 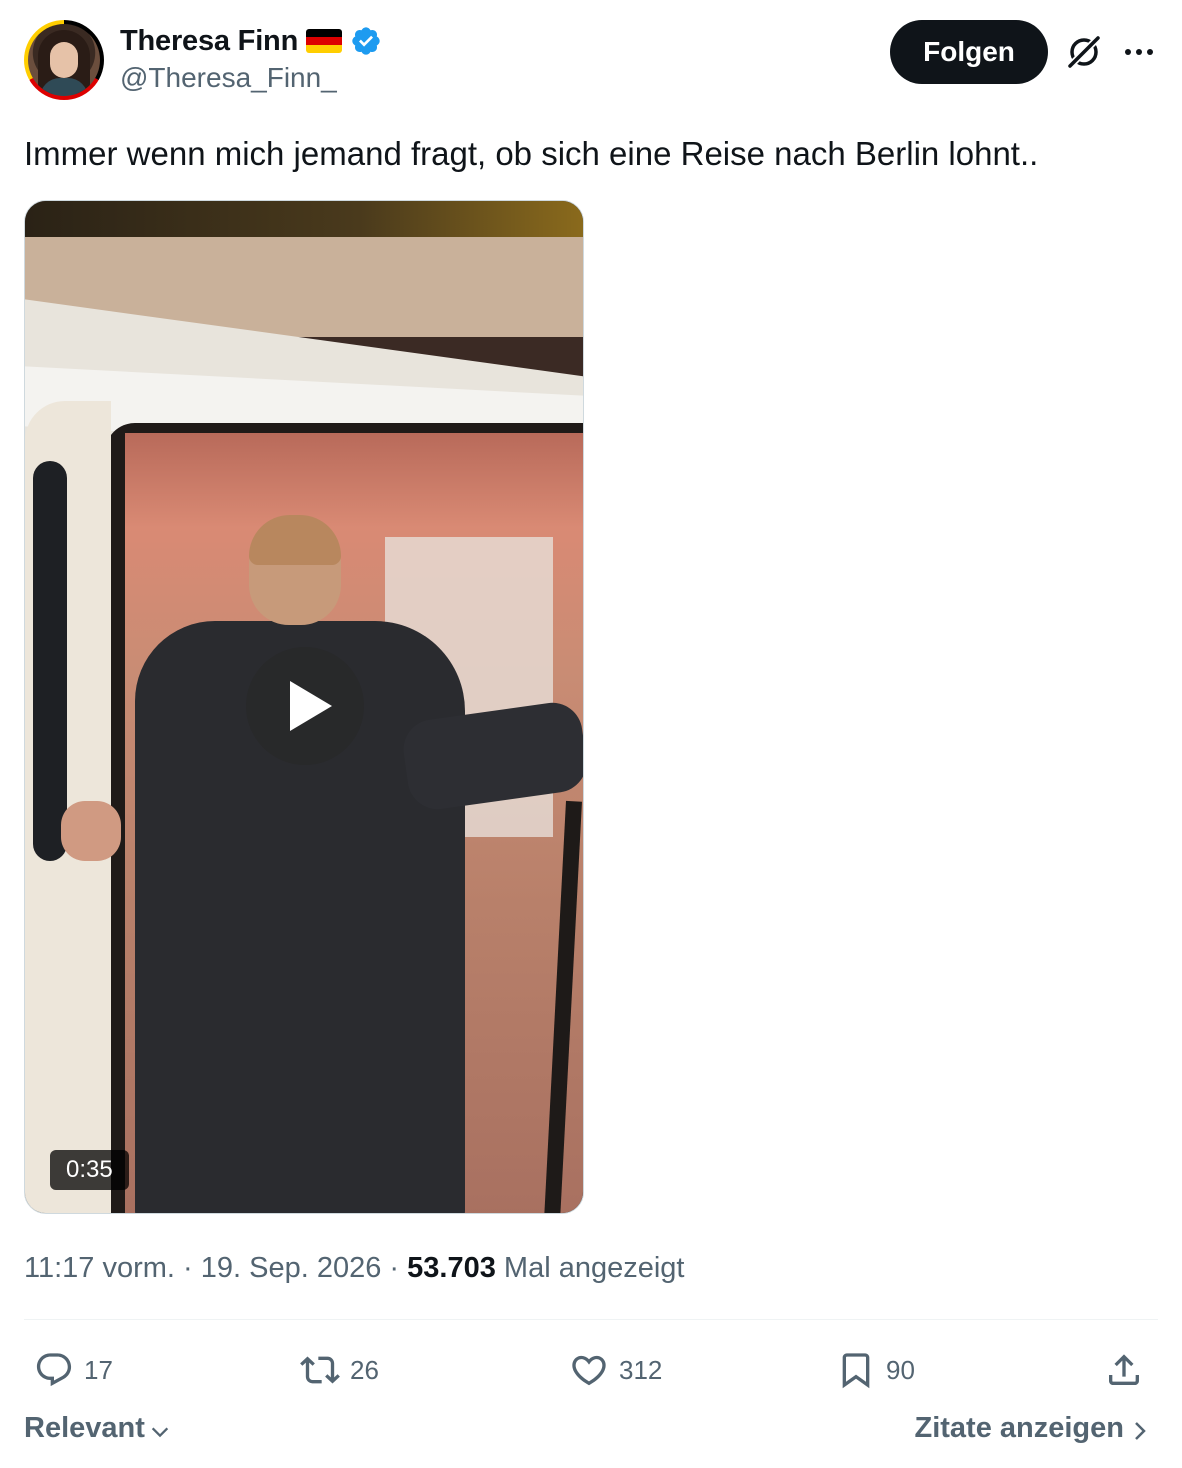 I want to click on follow-button: Folgen, so click(x=969, y=52).